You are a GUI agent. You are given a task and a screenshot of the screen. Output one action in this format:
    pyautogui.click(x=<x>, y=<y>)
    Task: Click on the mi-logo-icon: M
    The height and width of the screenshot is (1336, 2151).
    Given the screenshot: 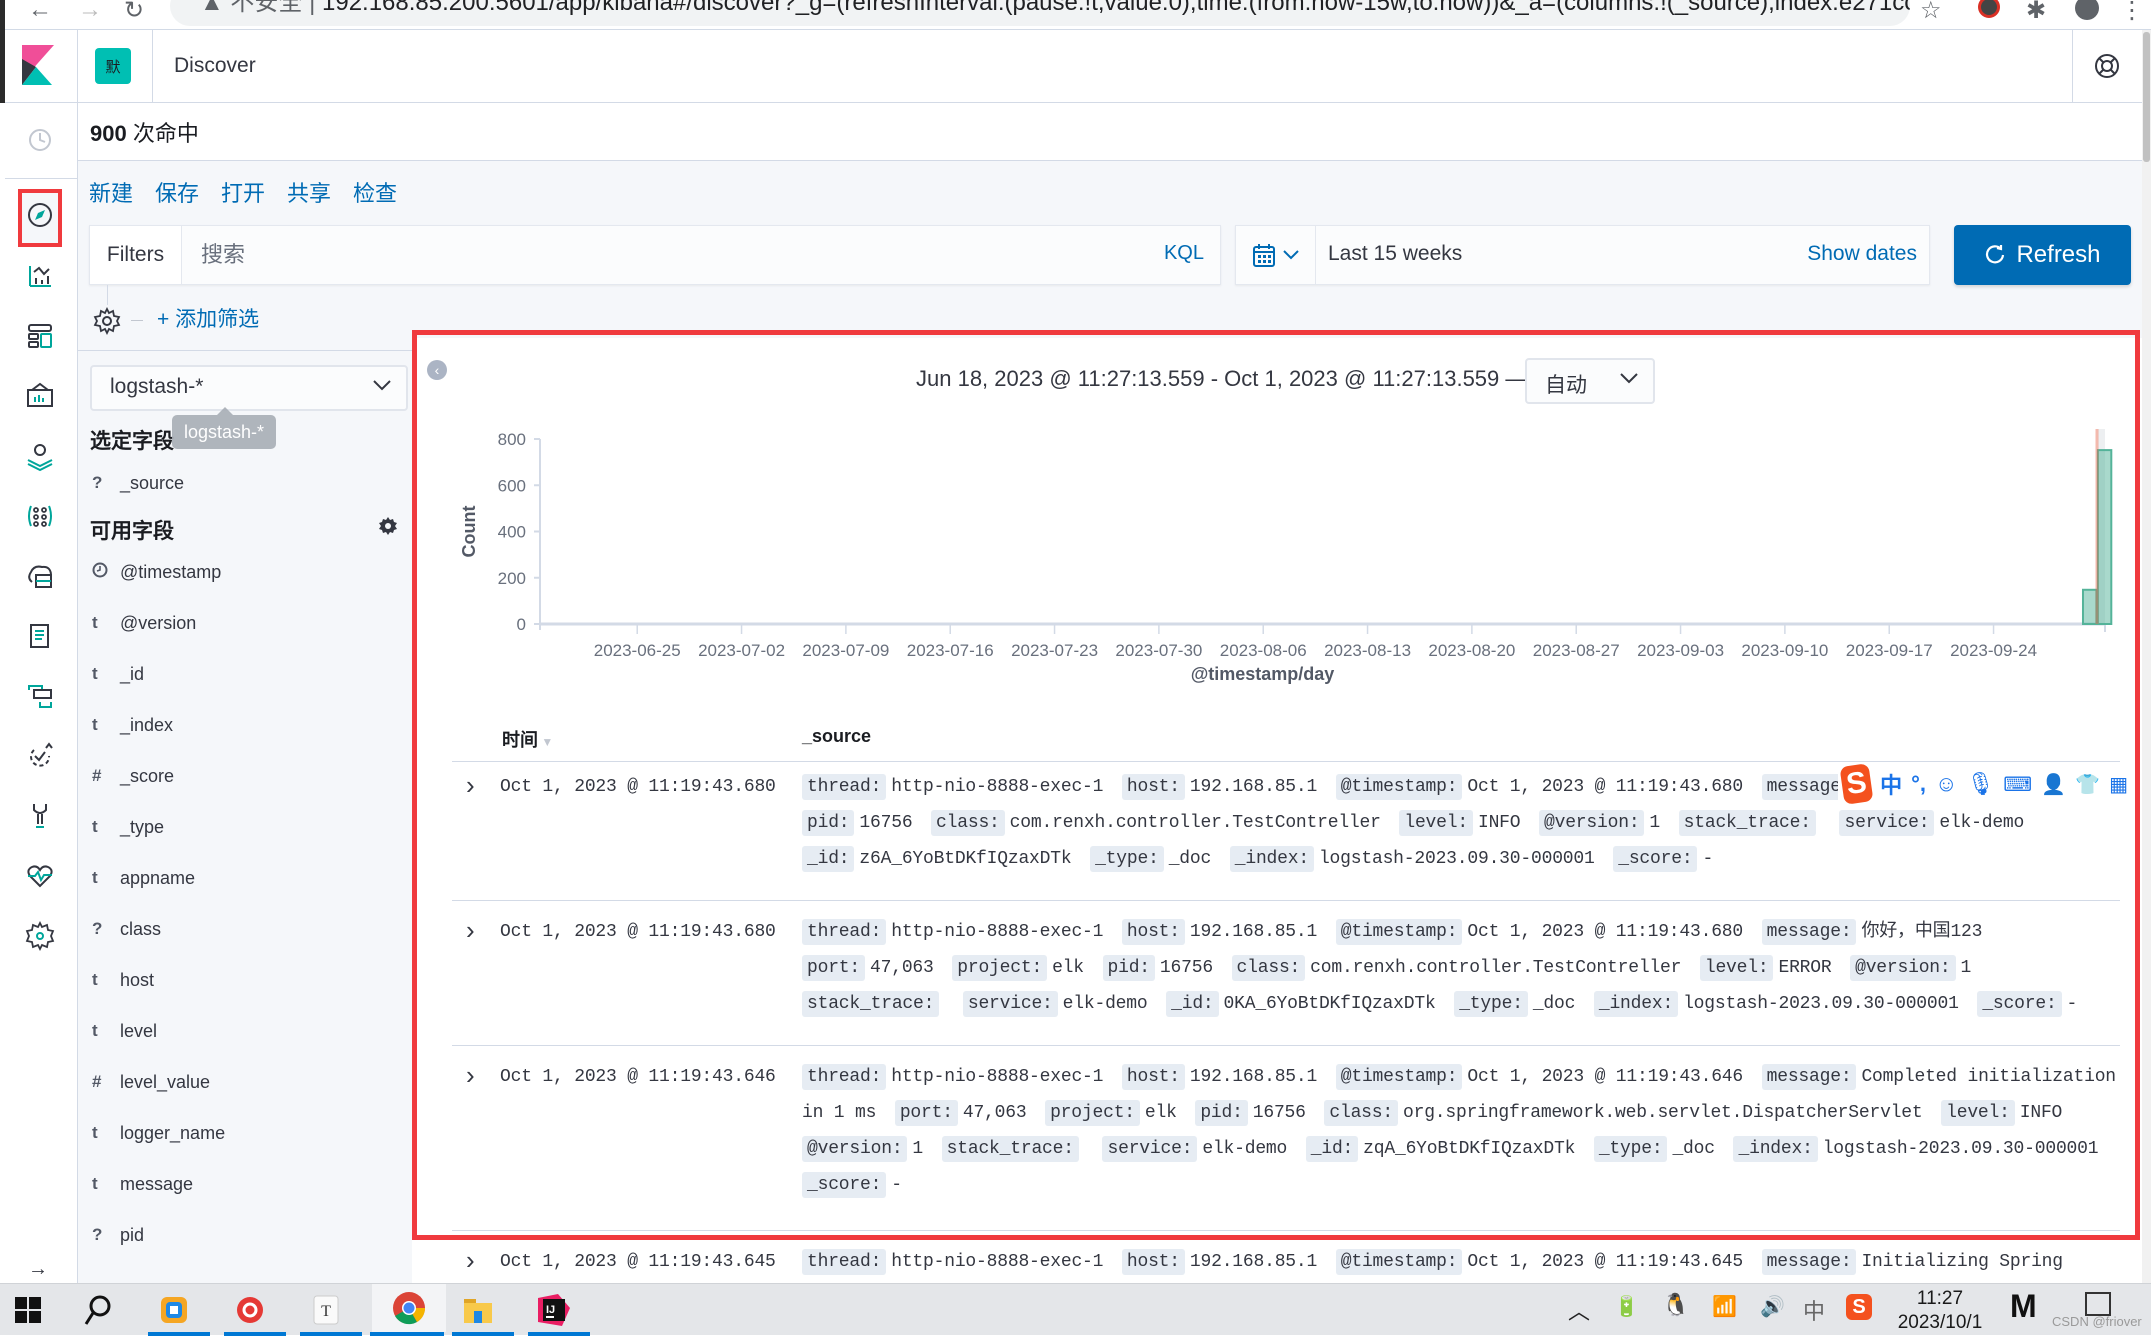 What is the action you would take?
    pyautogui.click(x=2023, y=1306)
    